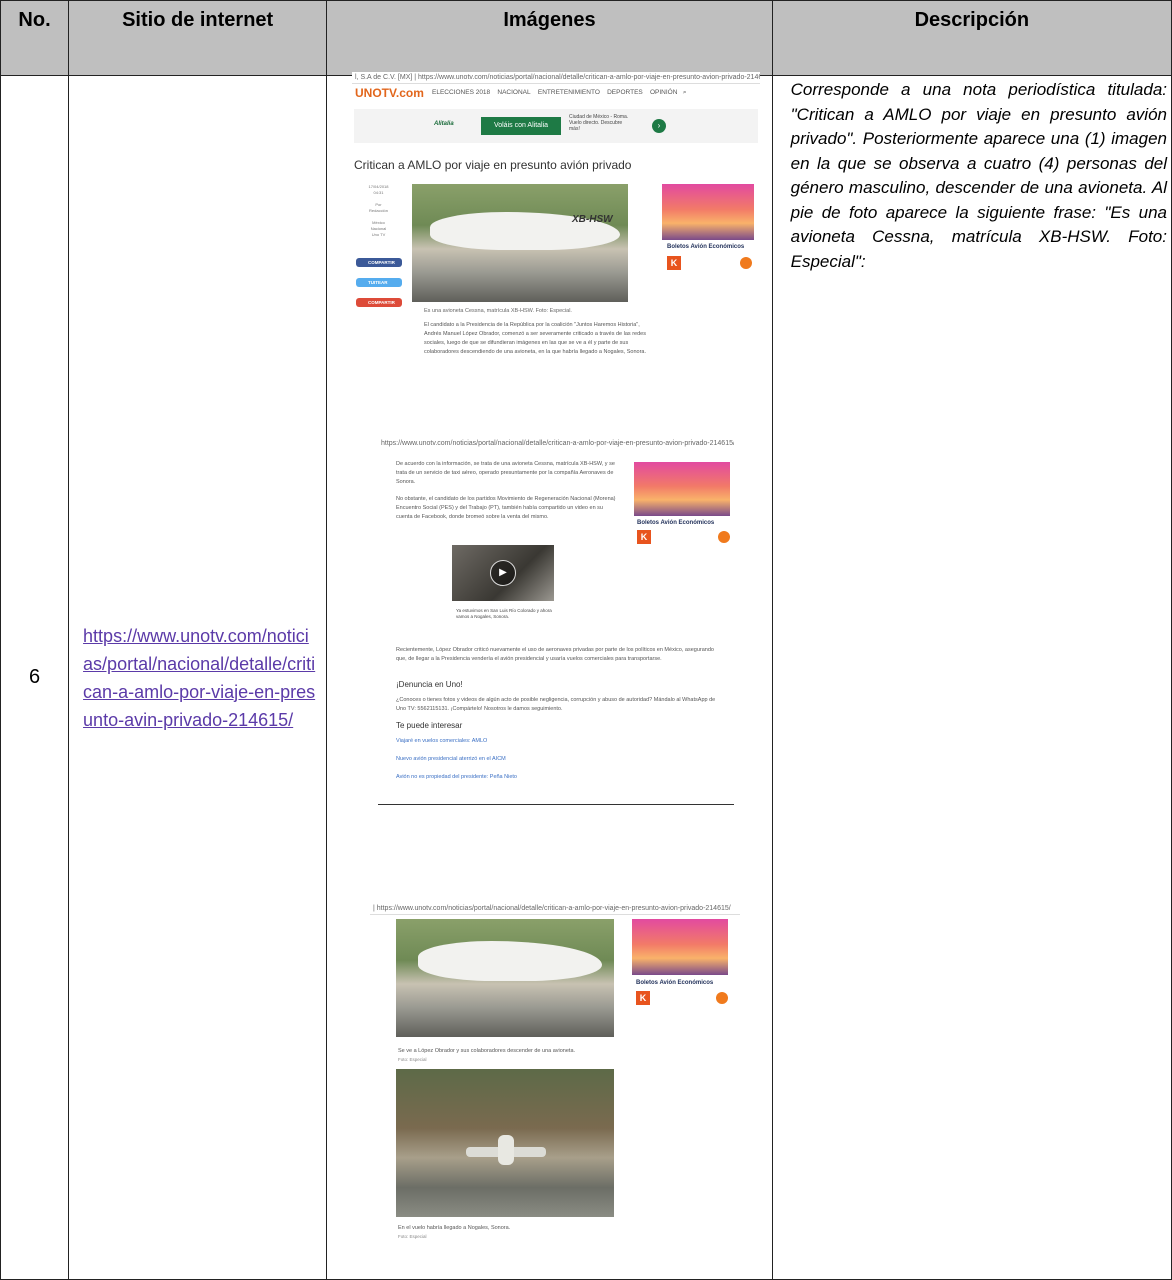 This screenshot has width=1172, height=1280. What do you see at coordinates (505, 978) in the screenshot?
I see `plane-photo` at bounding box center [505, 978].